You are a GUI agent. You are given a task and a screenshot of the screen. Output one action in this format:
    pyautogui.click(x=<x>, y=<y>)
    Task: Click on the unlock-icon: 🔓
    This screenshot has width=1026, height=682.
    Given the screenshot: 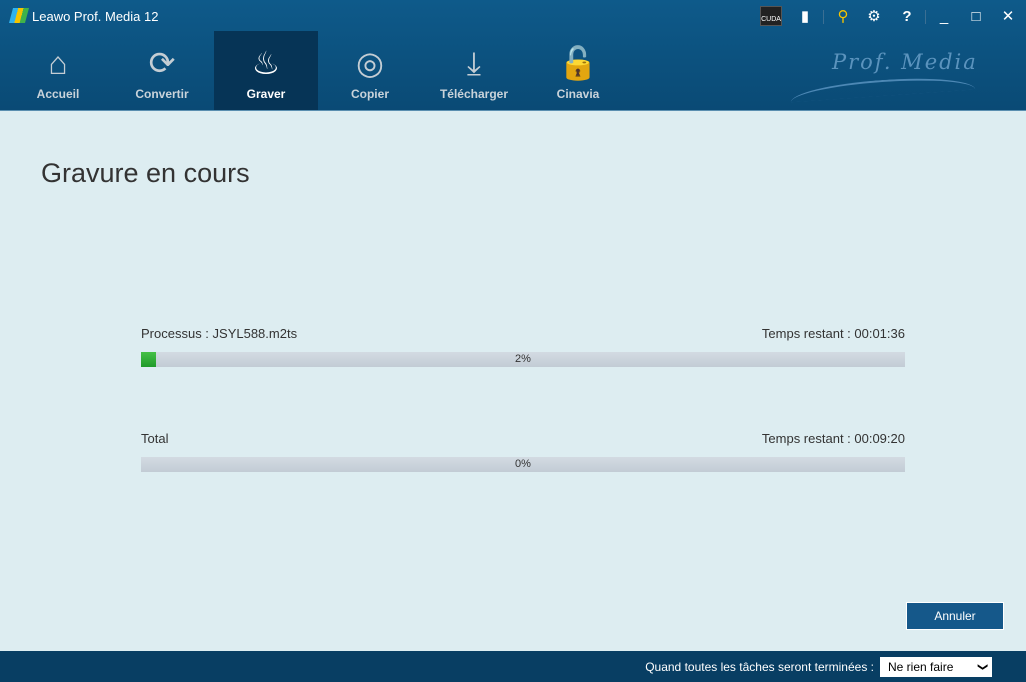 What is the action you would take?
    pyautogui.click(x=578, y=63)
    